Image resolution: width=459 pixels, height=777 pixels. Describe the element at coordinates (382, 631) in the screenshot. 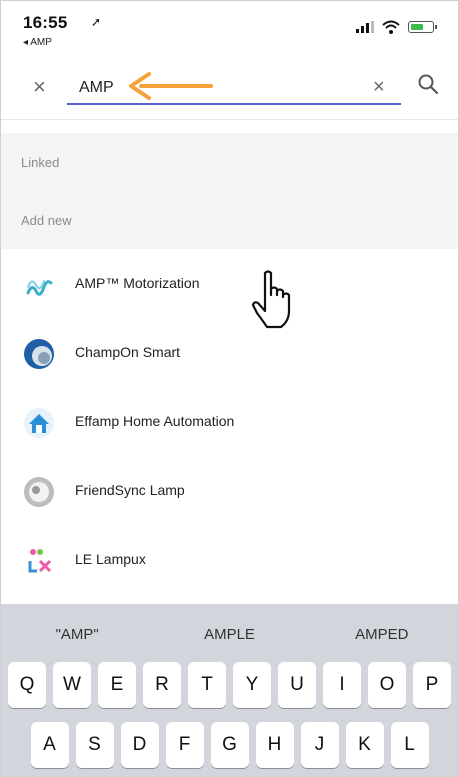

I see `suggestion-item: AMPED` at that location.